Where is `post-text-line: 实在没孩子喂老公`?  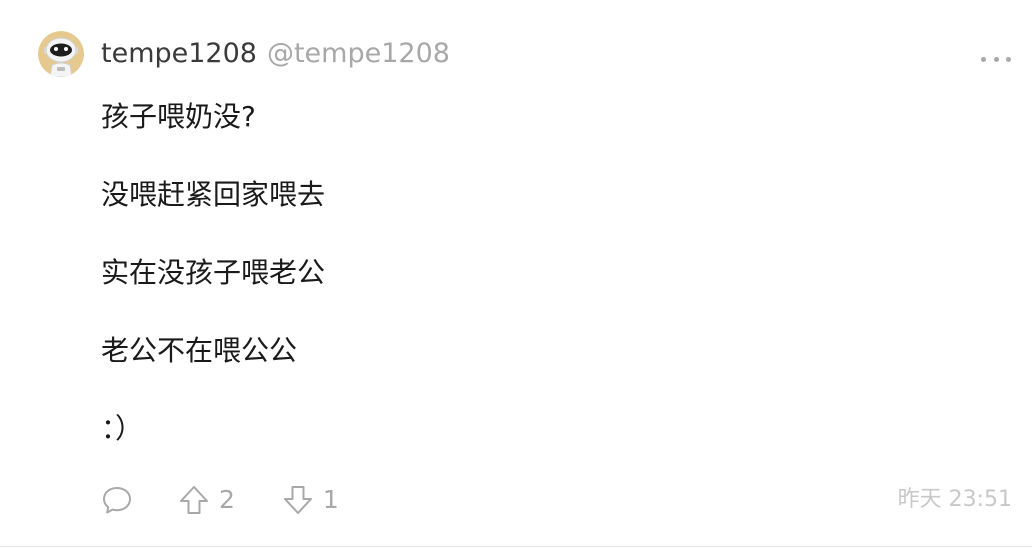
post-text-line: 实在没孩子喂老公 is located at coordinates (213, 272).